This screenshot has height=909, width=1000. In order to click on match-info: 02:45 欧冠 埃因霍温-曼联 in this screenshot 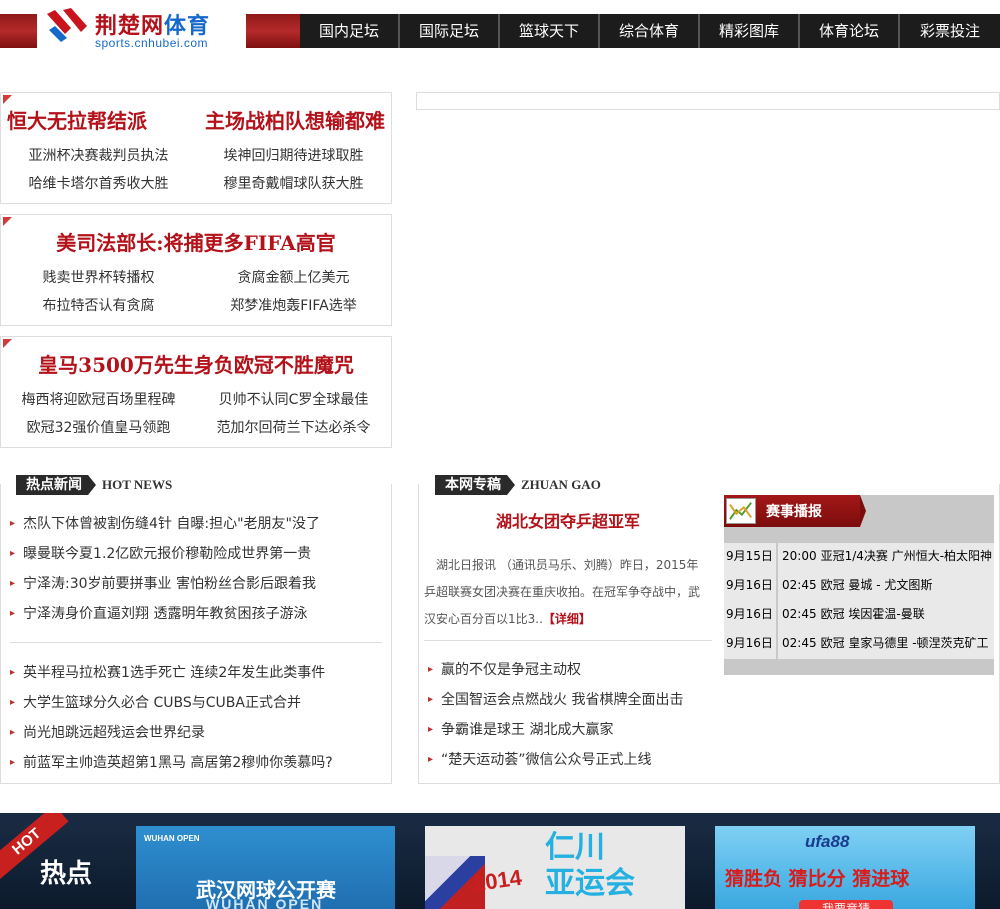, I will do `click(886, 615)`.